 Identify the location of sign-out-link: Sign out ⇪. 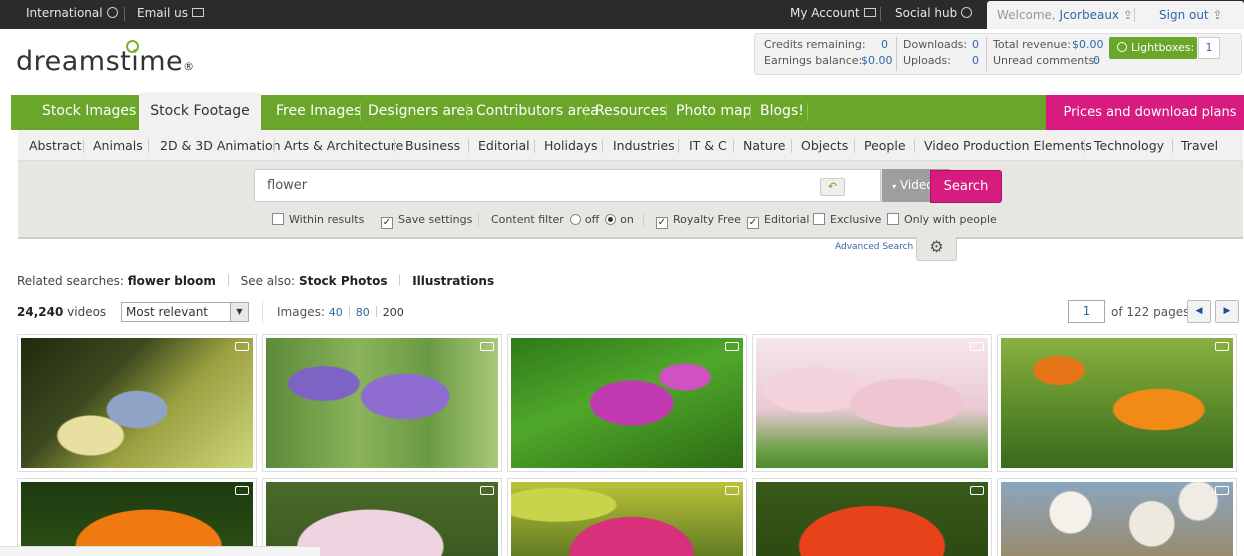
(1191, 15).